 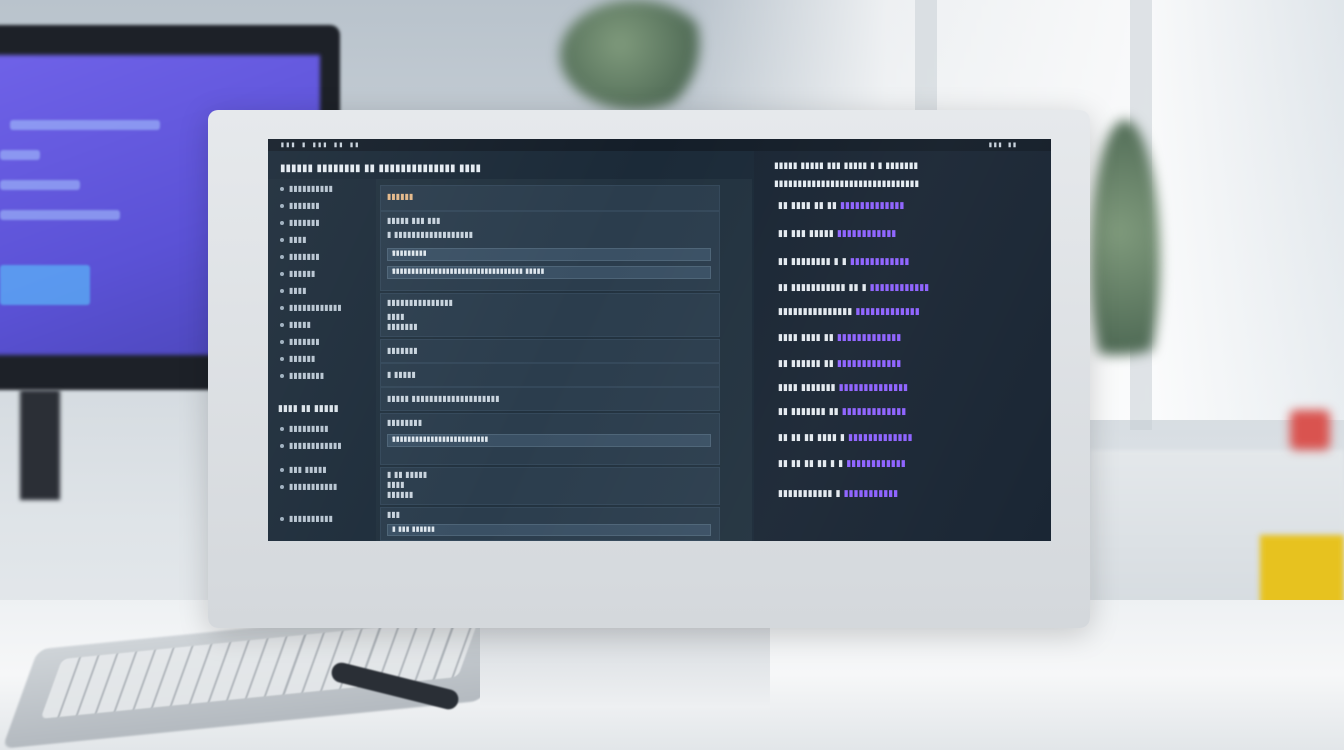 I want to click on card: ▮ ▮▮▮▮▮, so click(x=550, y=375).